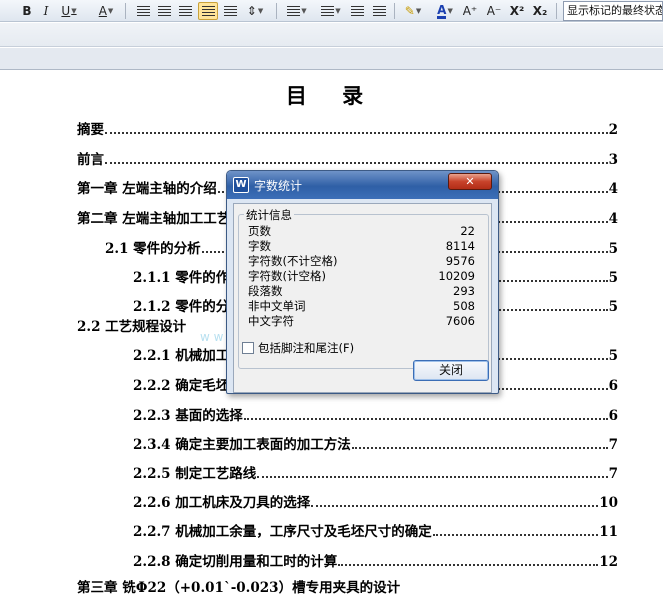  Describe the element at coordinates (470, 11) in the screenshot. I see `grow-font-button: A⁺` at that location.